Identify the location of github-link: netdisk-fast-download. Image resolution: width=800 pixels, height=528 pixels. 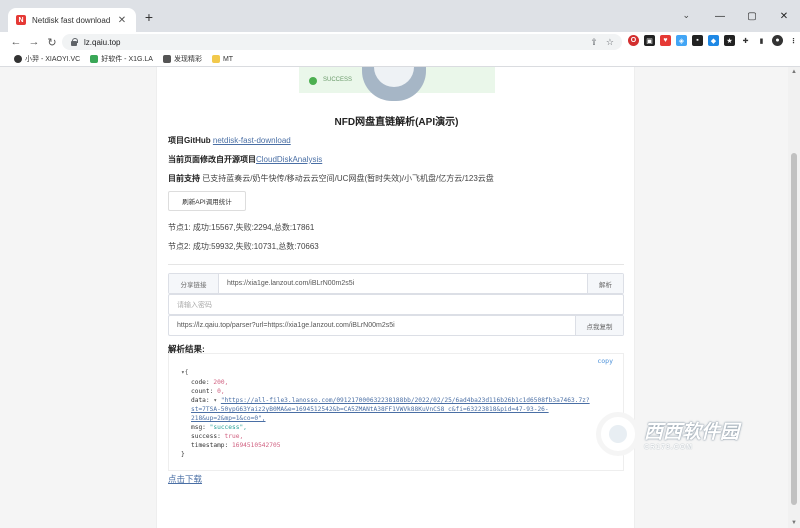
(252, 140).